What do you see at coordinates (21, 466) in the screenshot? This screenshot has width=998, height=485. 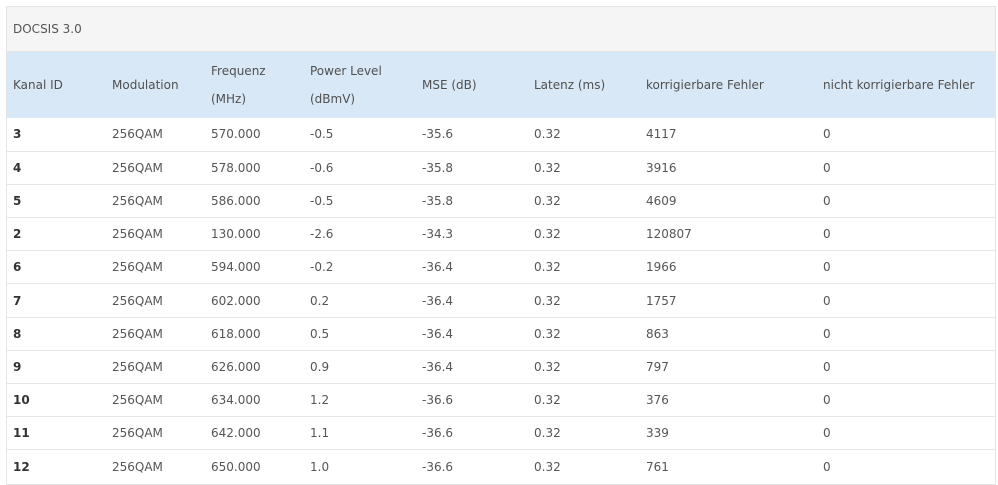 I see `cell-kanal-id: 12` at bounding box center [21, 466].